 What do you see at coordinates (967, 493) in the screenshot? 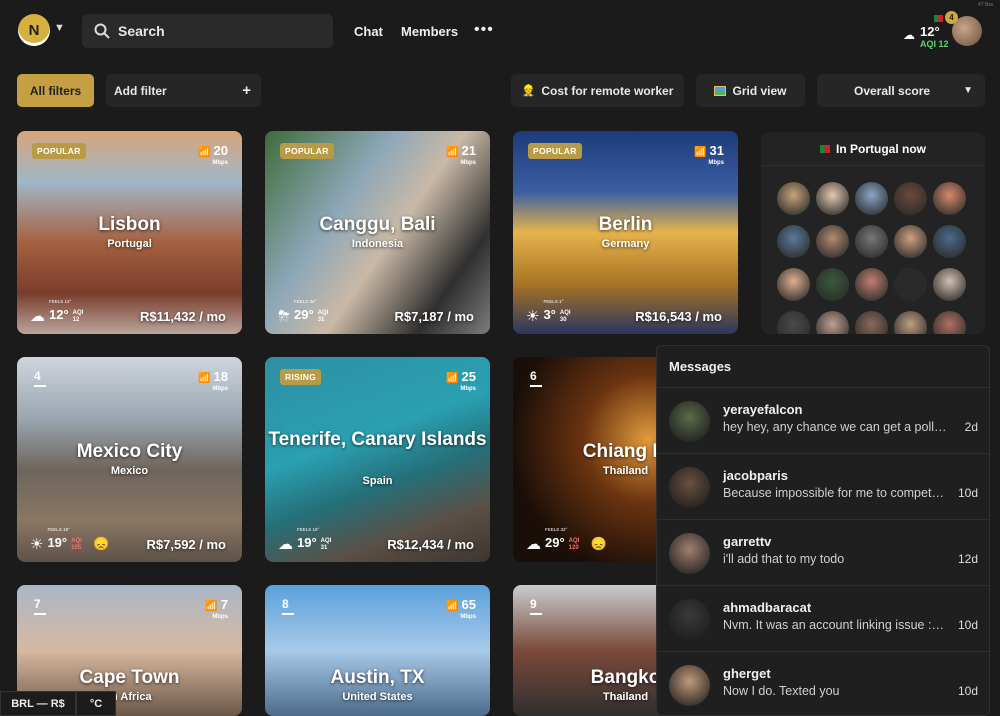
I see `message-time: 10d` at bounding box center [967, 493].